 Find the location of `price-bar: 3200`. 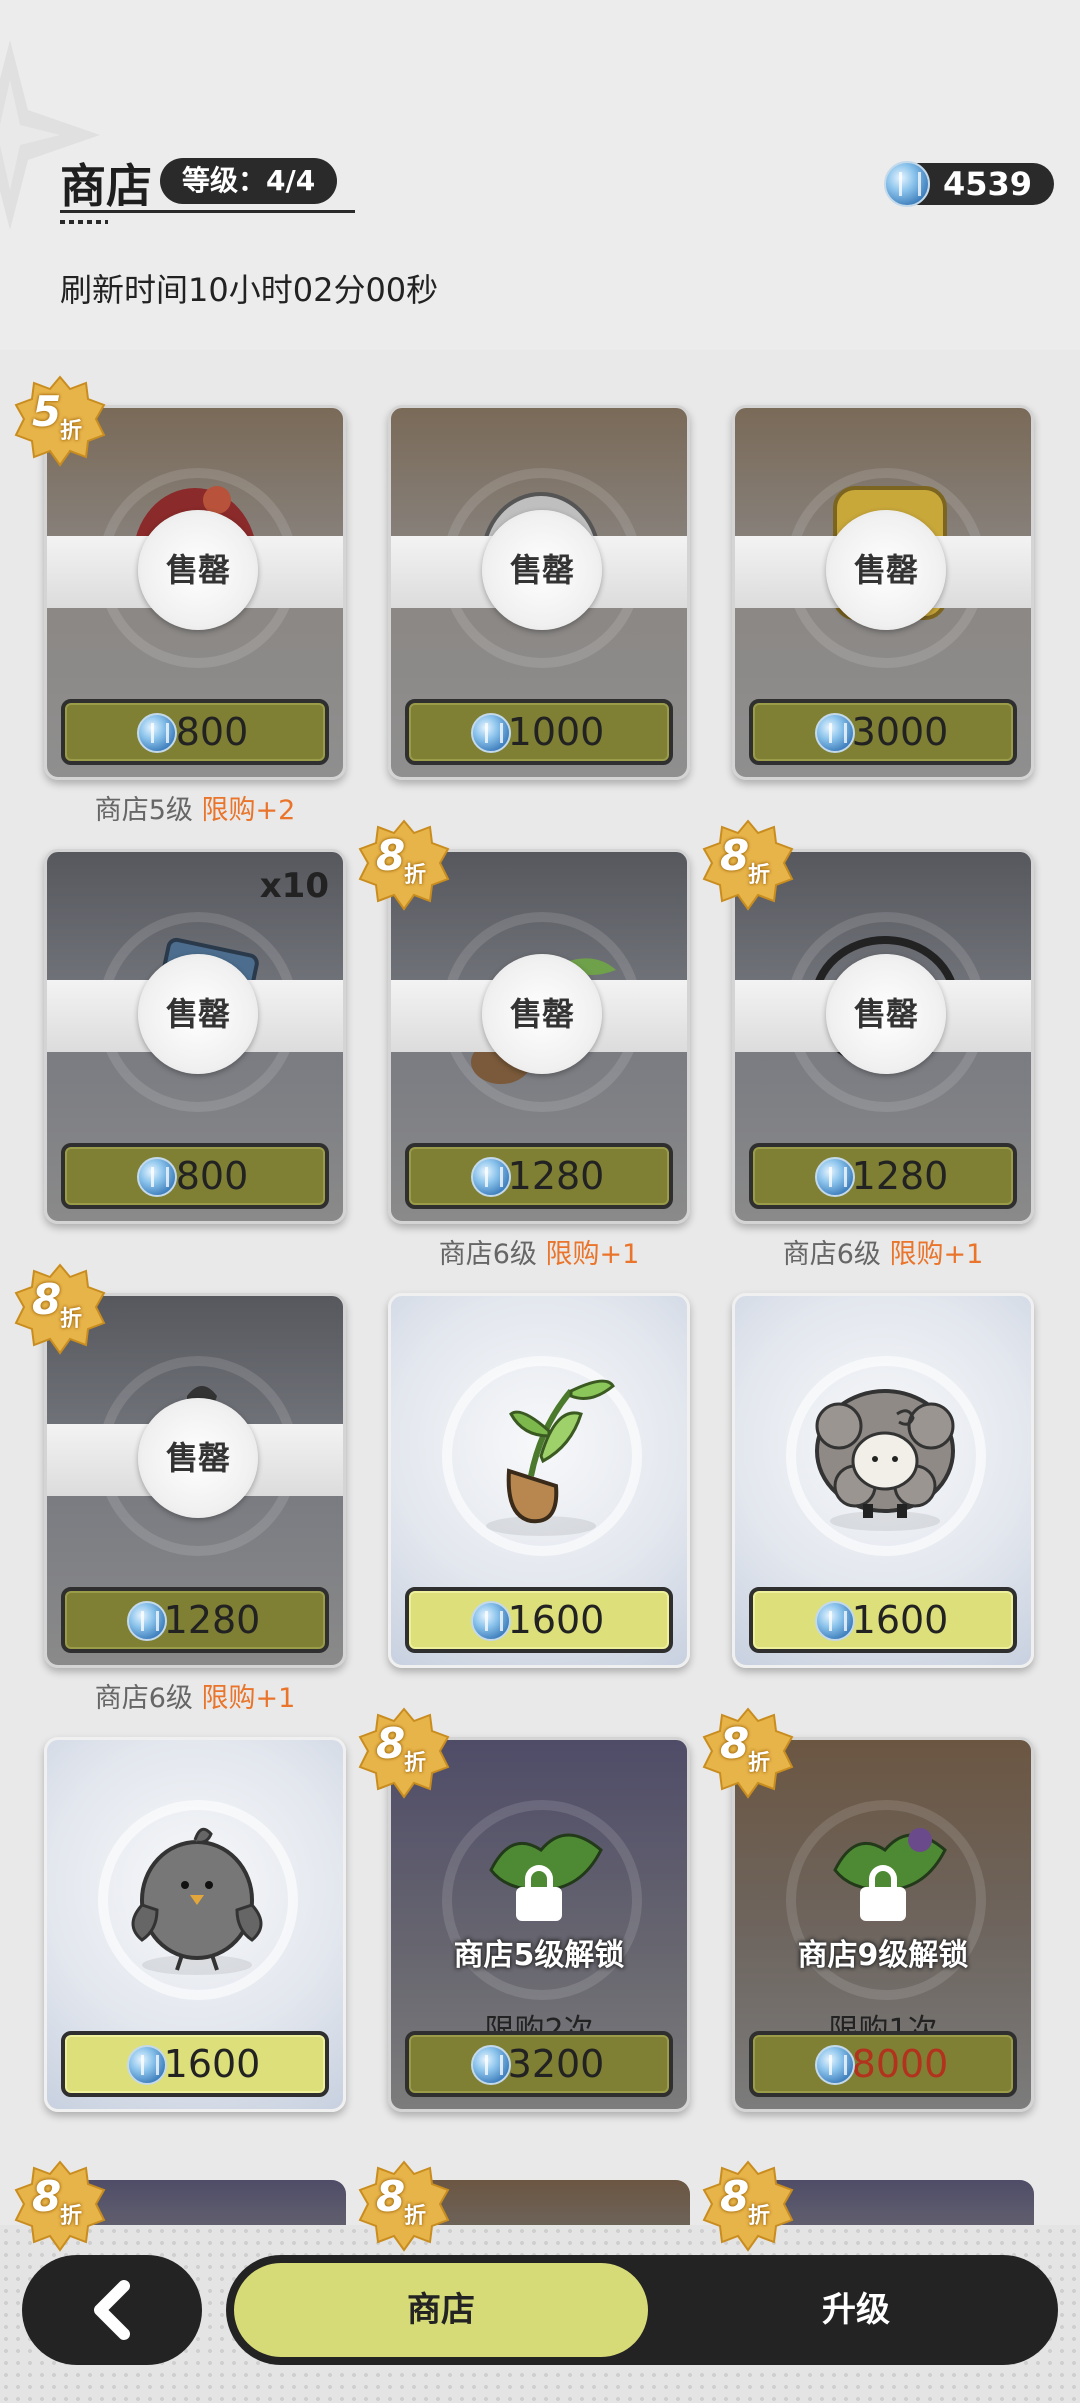

price-bar: 3200 is located at coordinates (539, 2064).